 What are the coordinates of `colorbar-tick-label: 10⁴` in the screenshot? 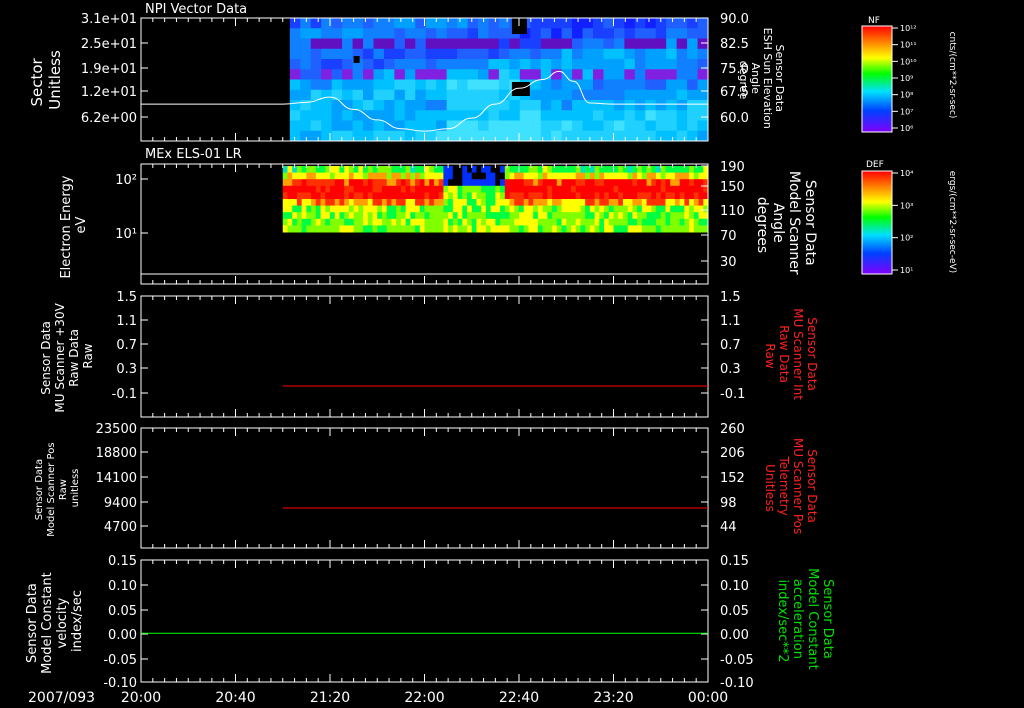 It's located at (906, 173).